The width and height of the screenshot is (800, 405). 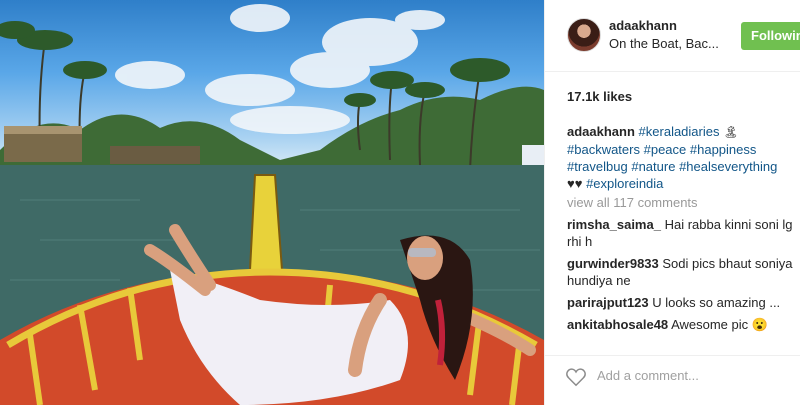 What do you see at coordinates (728, 166) in the screenshot?
I see `hashtag-link: #healseverything` at bounding box center [728, 166].